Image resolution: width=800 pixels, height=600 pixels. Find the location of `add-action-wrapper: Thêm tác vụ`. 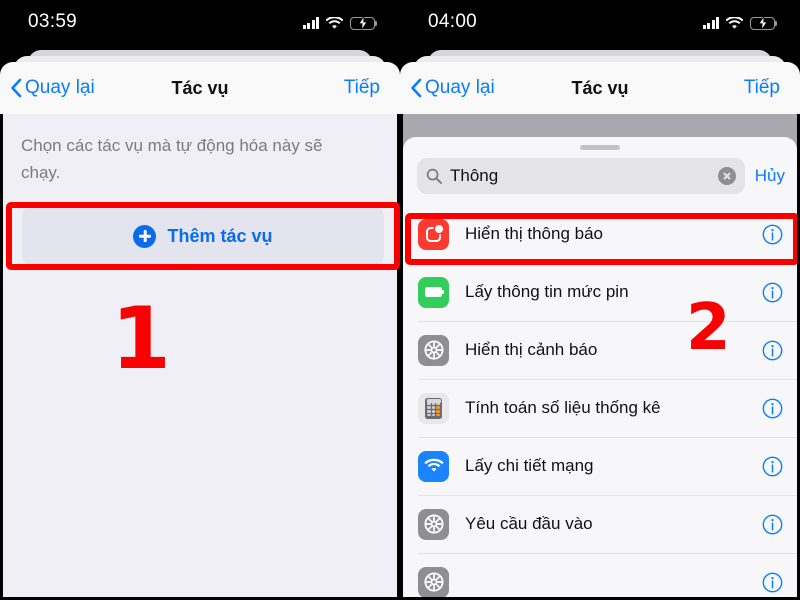

add-action-wrapper: Thêm tác vụ is located at coordinates (203, 236).